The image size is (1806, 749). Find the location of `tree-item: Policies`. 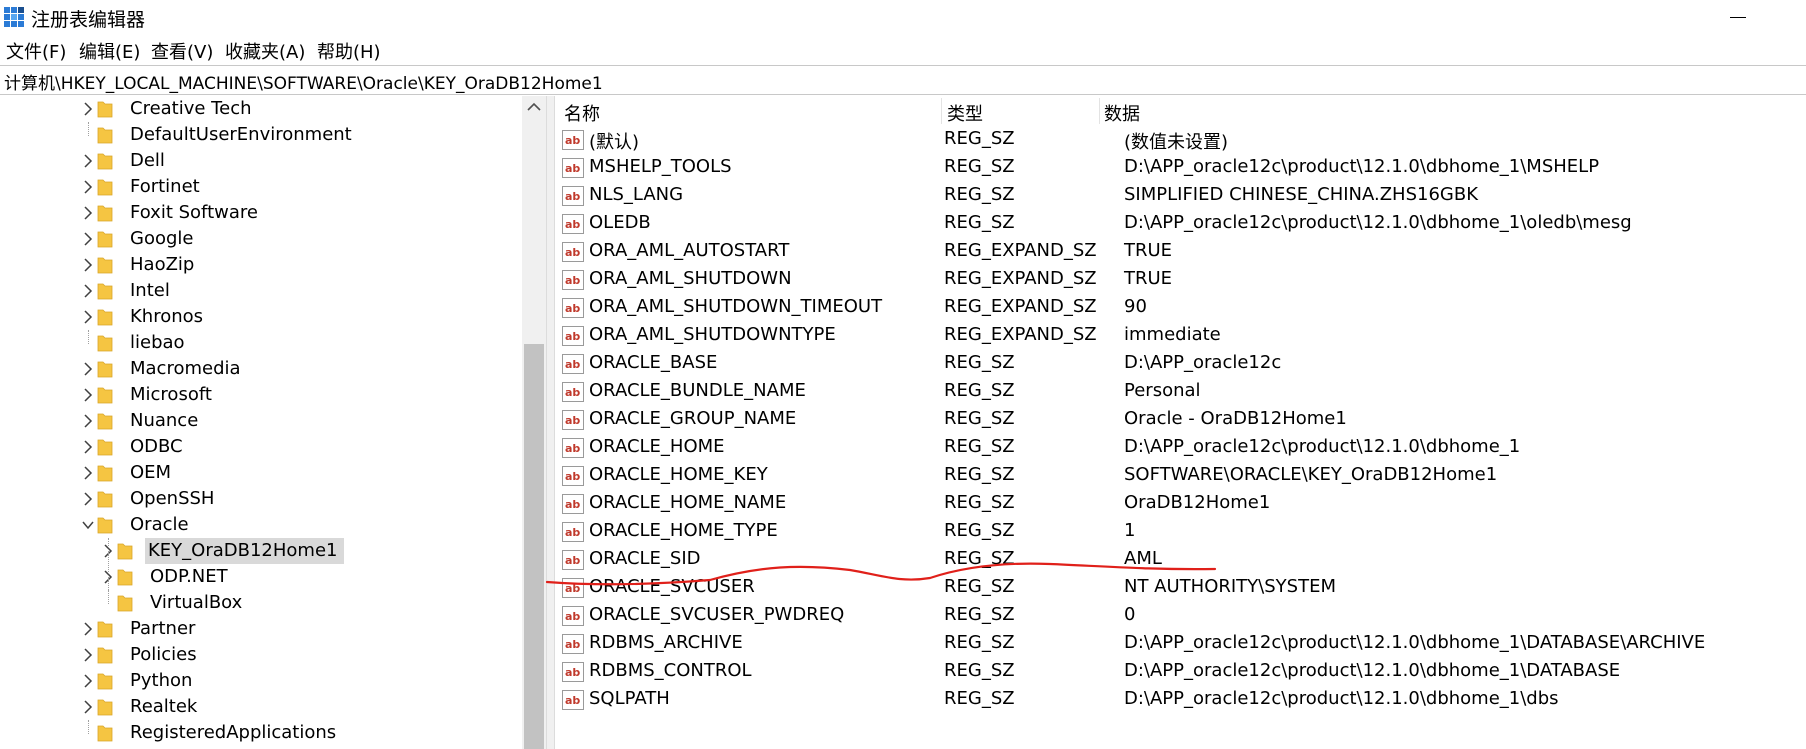

tree-item: Policies is located at coordinates (260, 655).